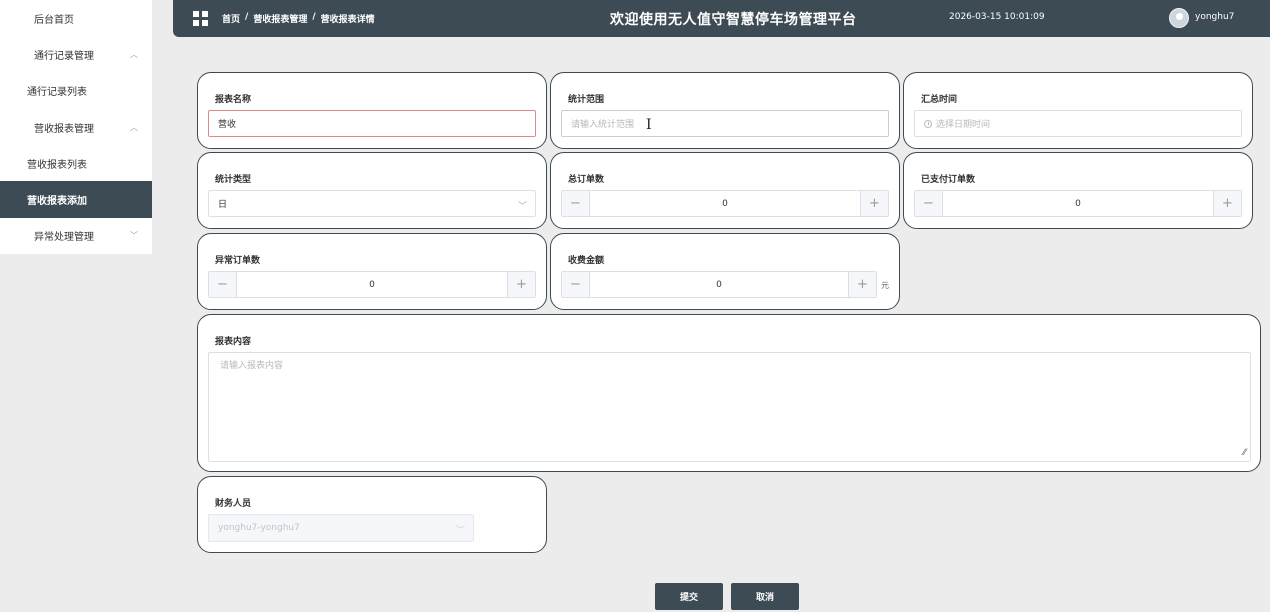 Image resolution: width=1270 pixels, height=612 pixels. I want to click on paid-orders-label: 已支付订单数, so click(948, 180).